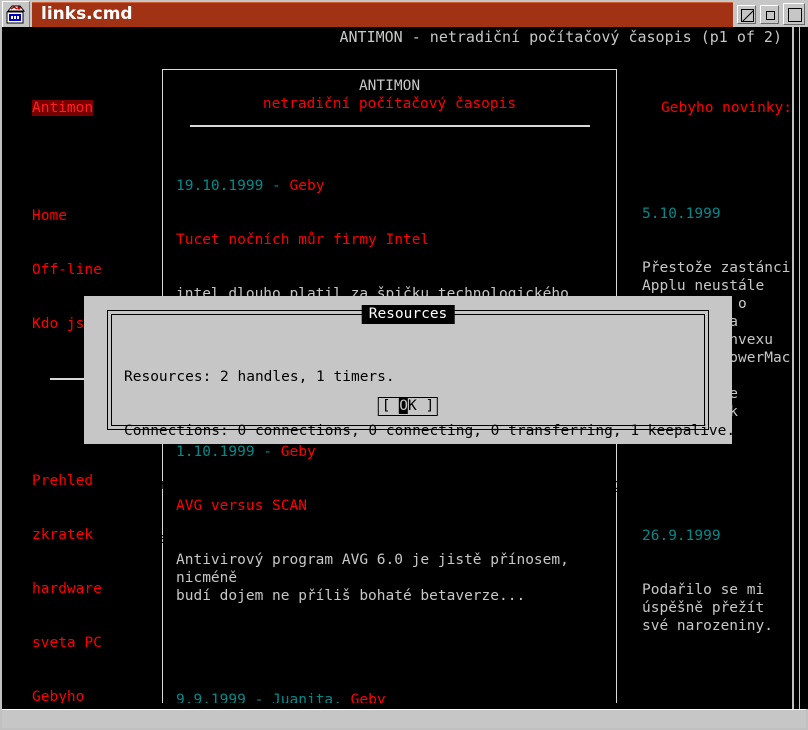 The image size is (808, 730). I want to click on computer-icon, so click(16, 14).